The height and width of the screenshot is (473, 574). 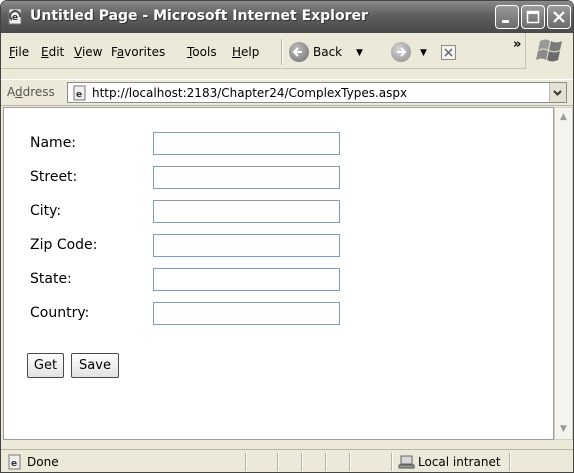 I want to click on forward-arrow-icon, so click(x=402, y=52).